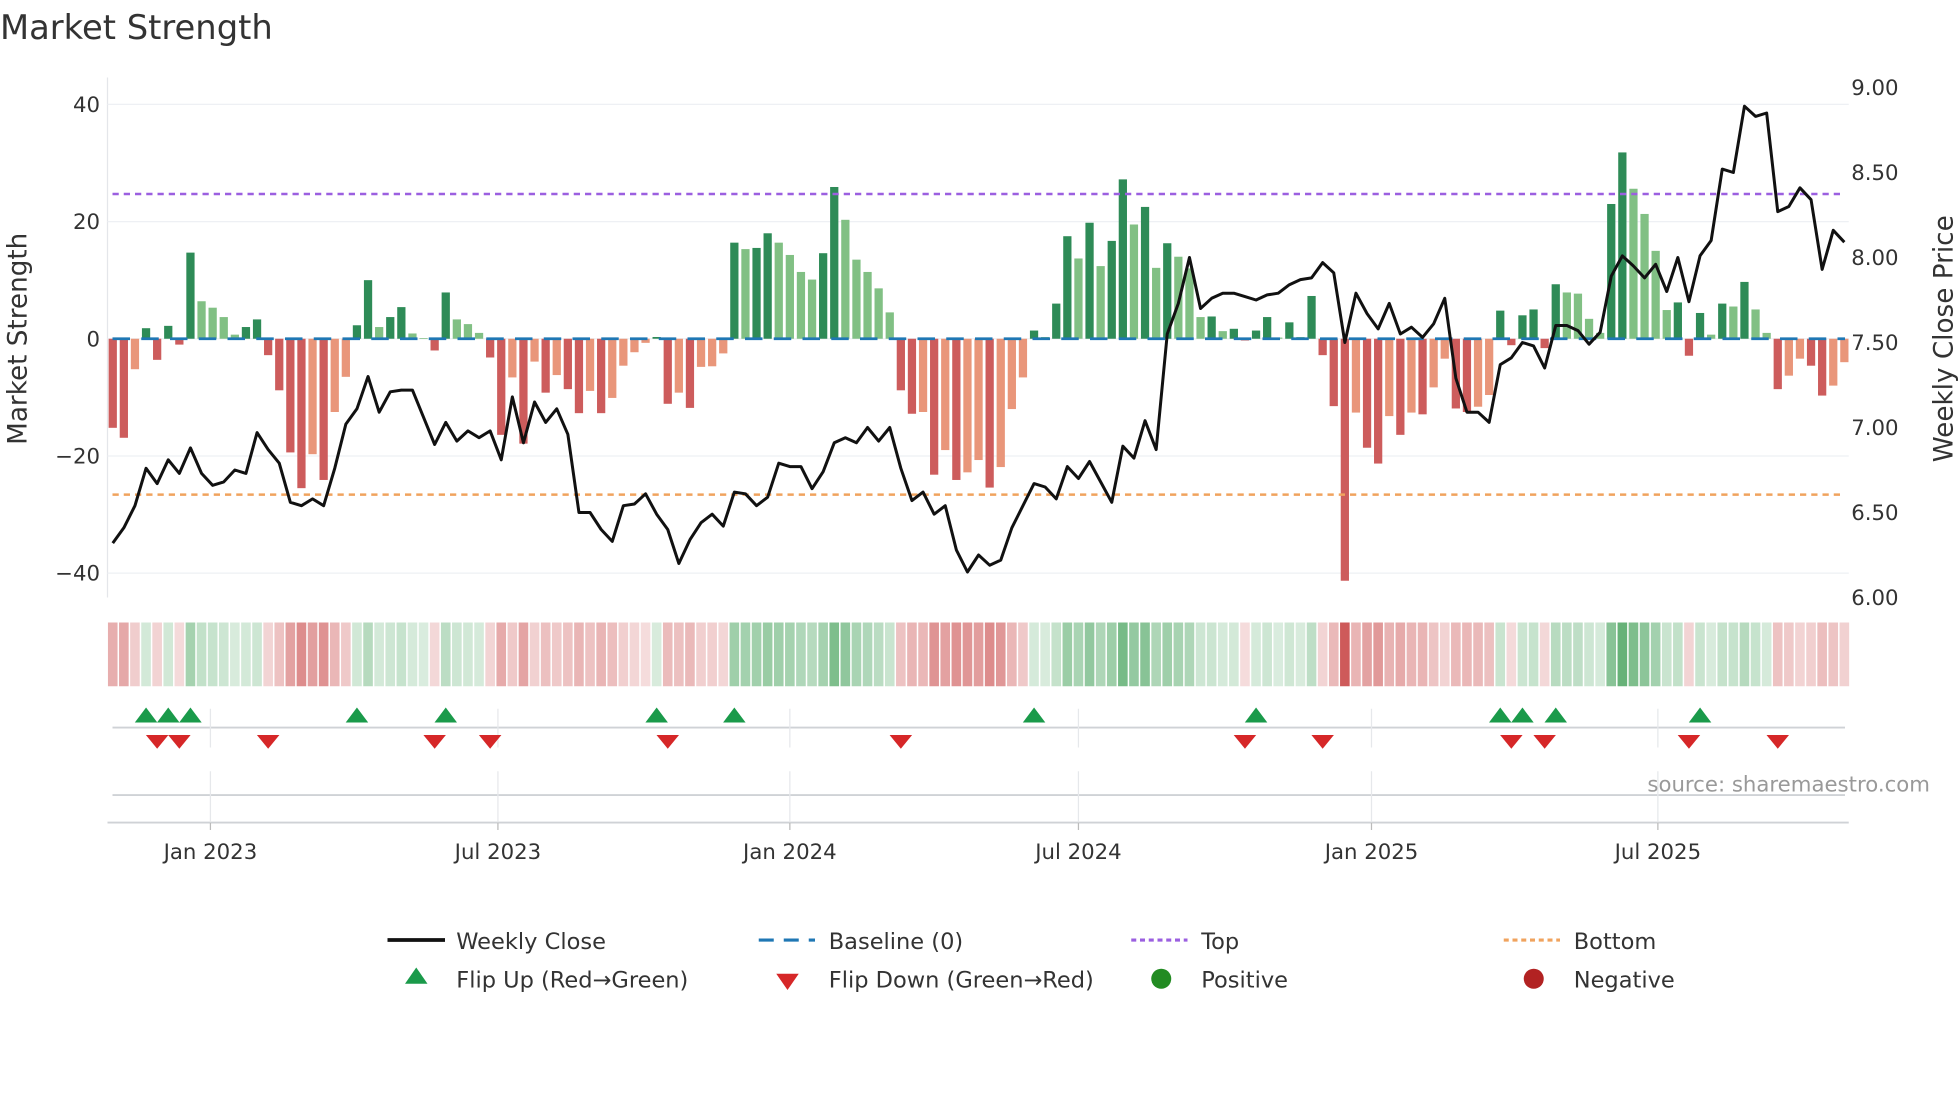 The width and height of the screenshot is (1960, 1102). What do you see at coordinates (1219, 942) in the screenshot?
I see `legend-top: Top` at bounding box center [1219, 942].